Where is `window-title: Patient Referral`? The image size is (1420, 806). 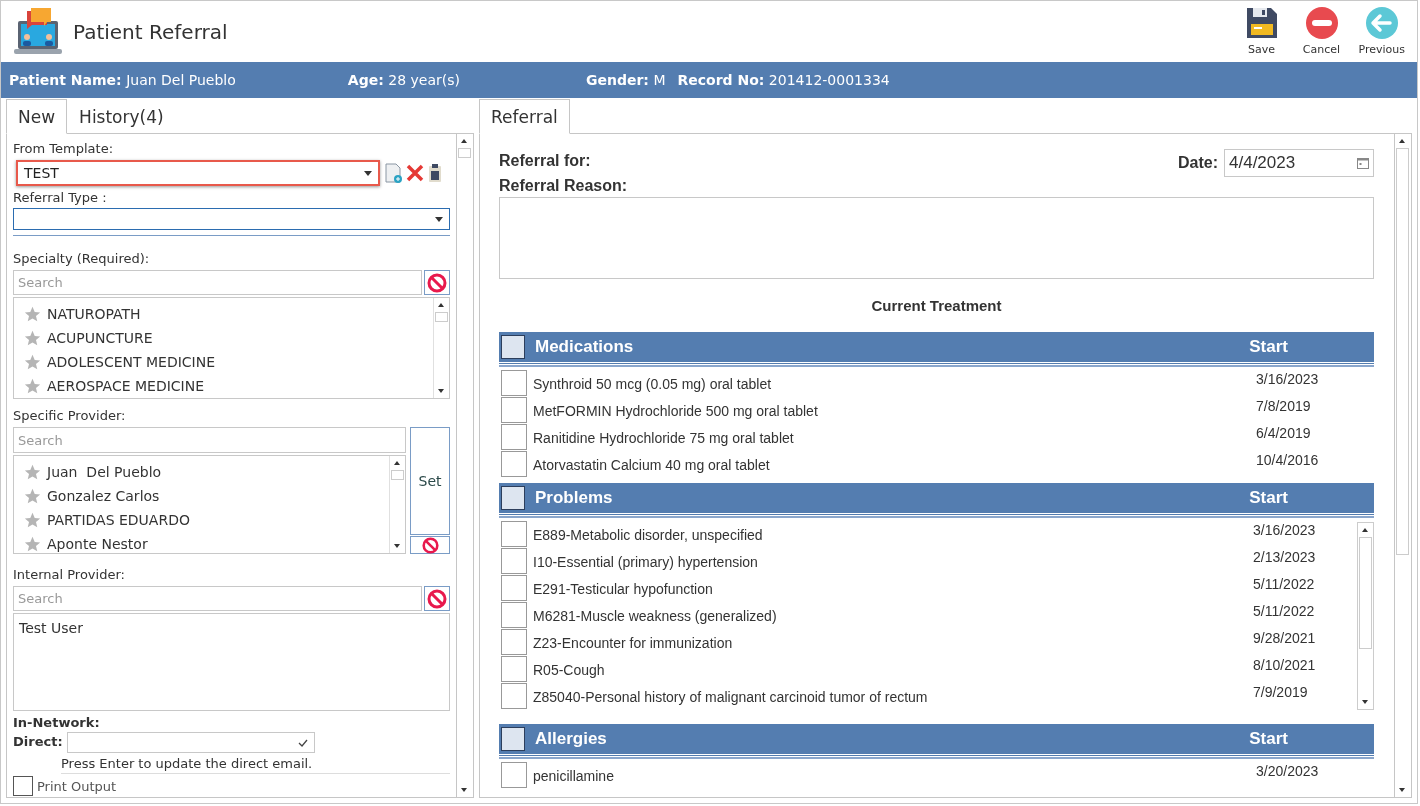
window-title: Patient Referral is located at coordinates (150, 31).